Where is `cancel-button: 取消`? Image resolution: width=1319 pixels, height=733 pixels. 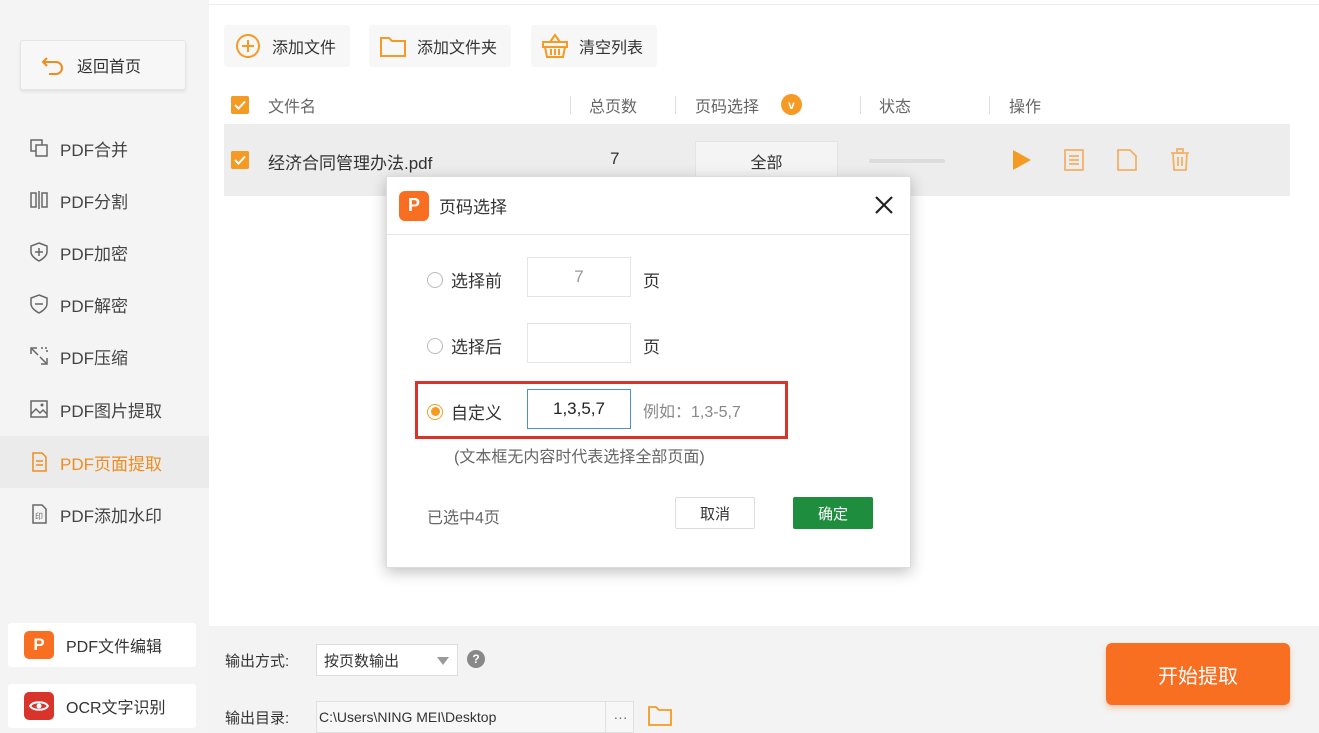
cancel-button: 取消 is located at coordinates (715, 513).